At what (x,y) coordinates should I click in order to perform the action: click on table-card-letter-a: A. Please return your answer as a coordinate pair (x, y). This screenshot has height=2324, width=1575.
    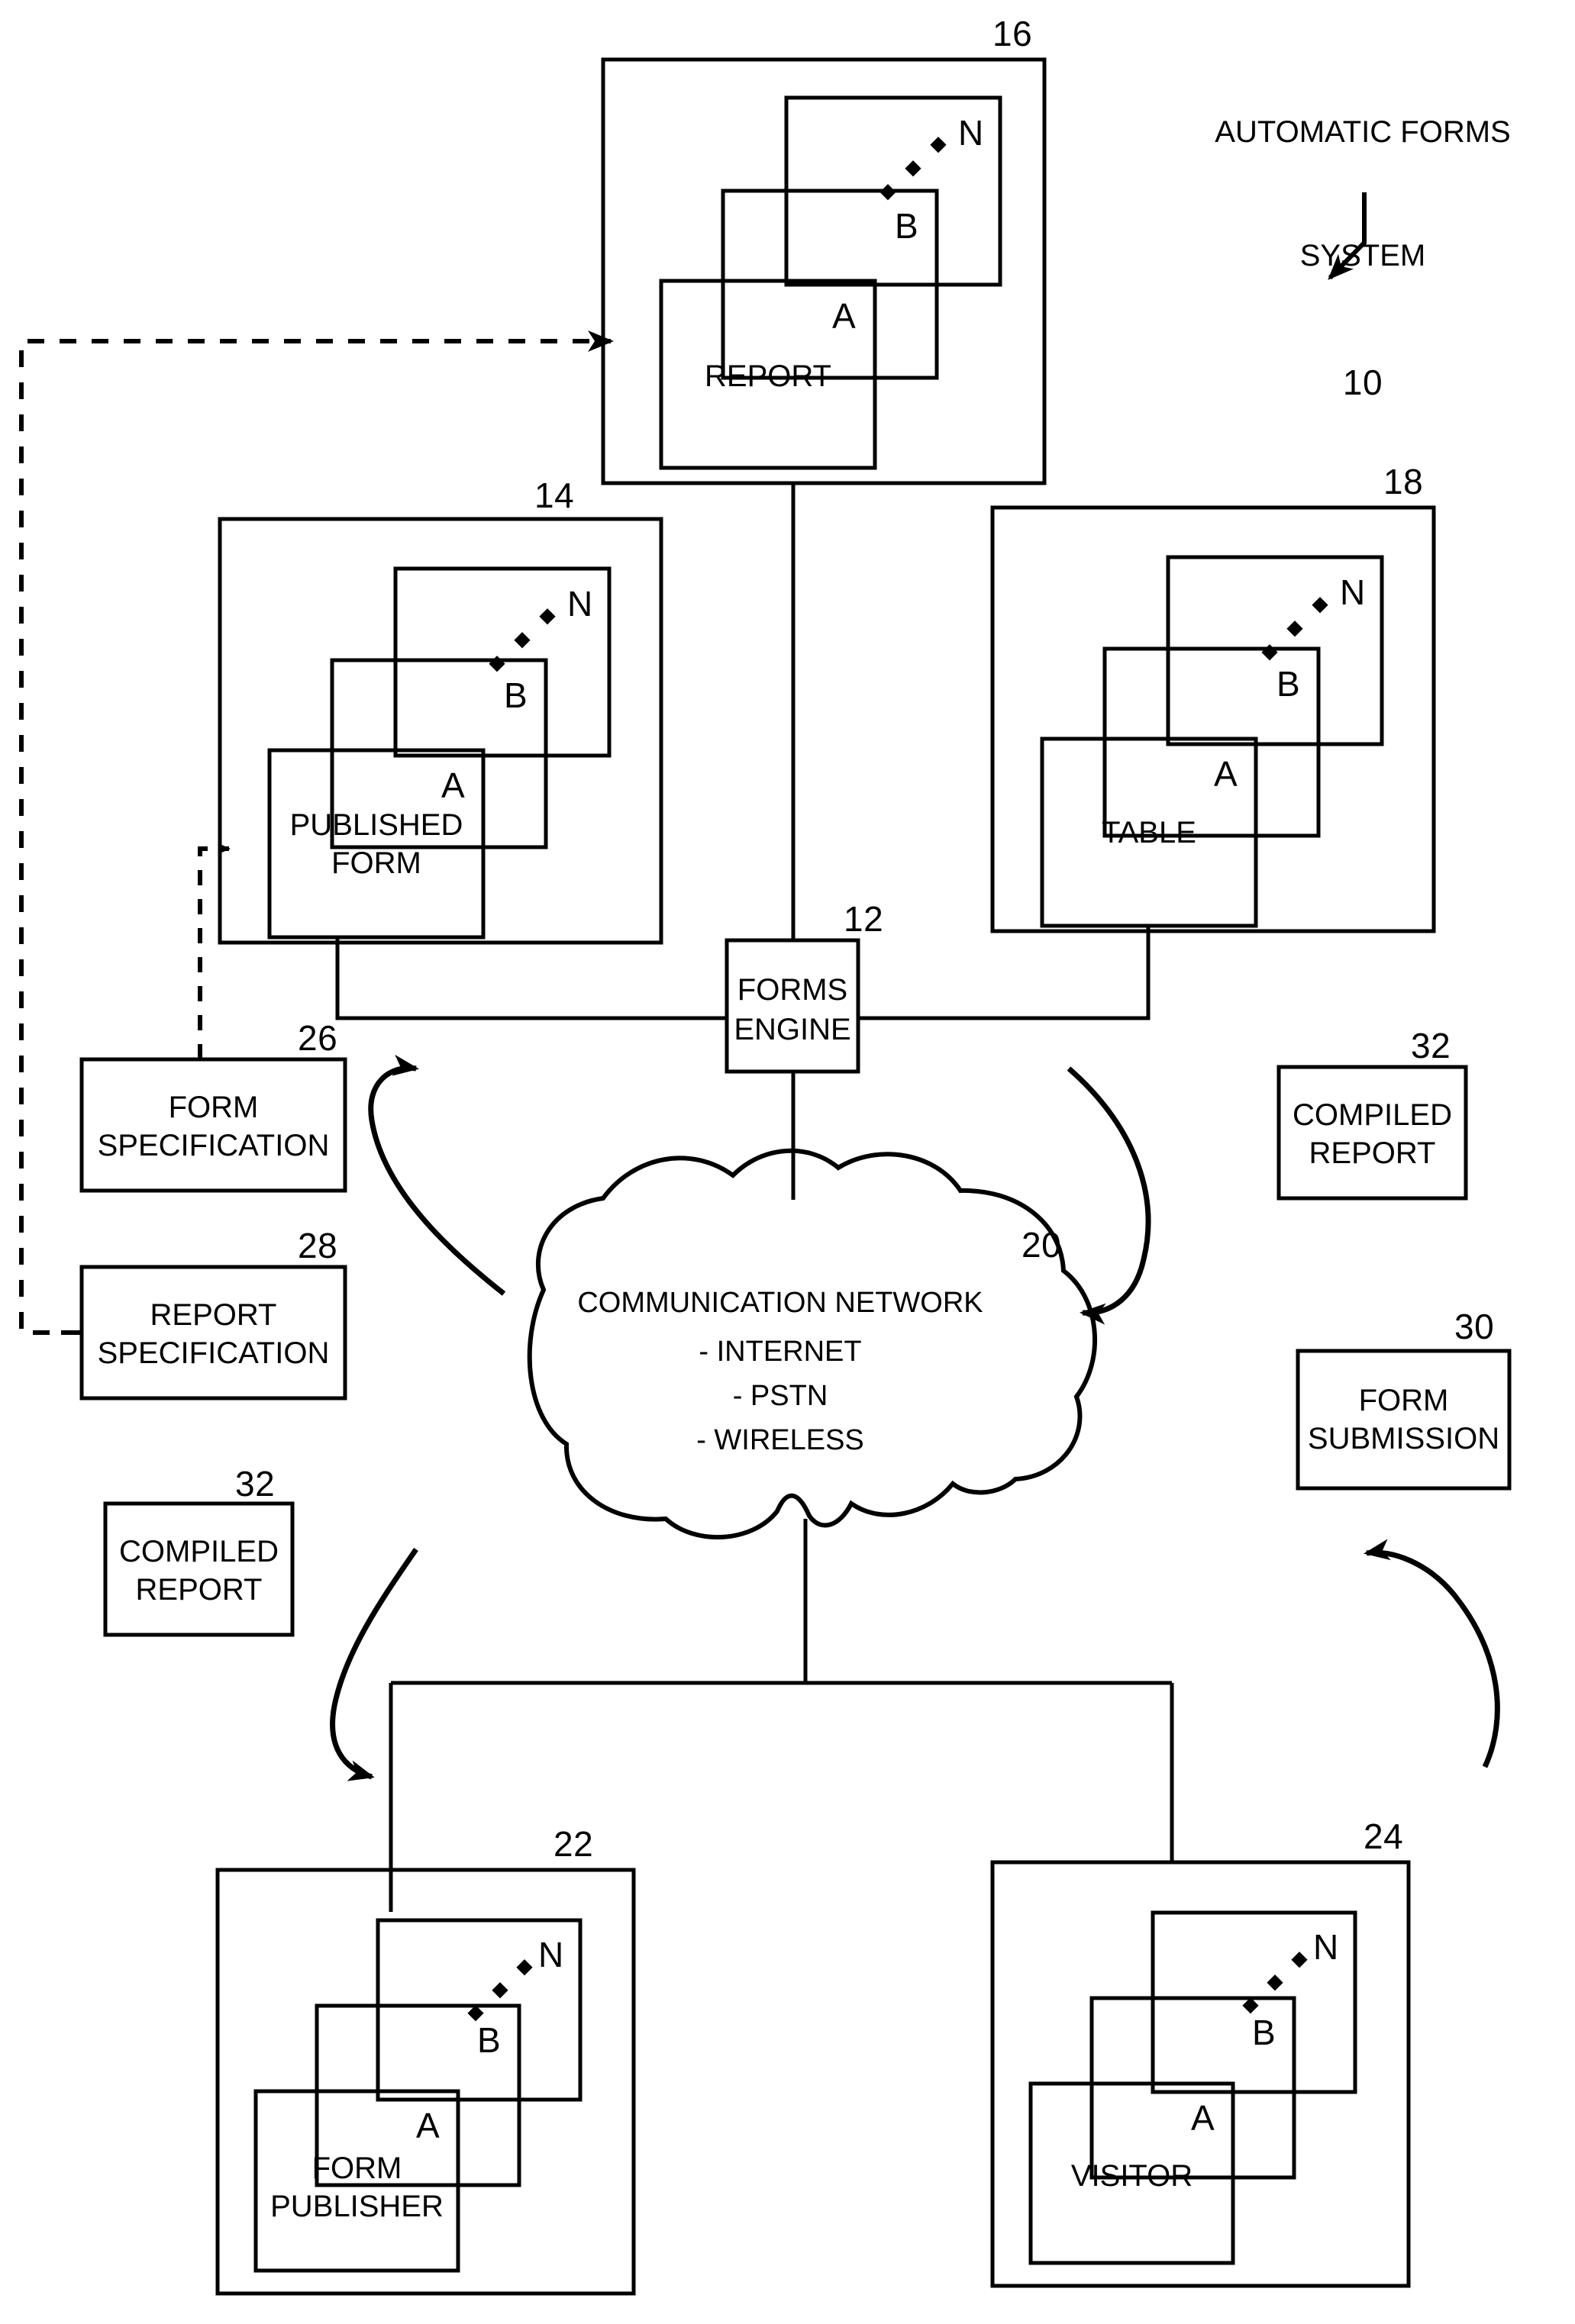
    Looking at the image, I should click on (1226, 774).